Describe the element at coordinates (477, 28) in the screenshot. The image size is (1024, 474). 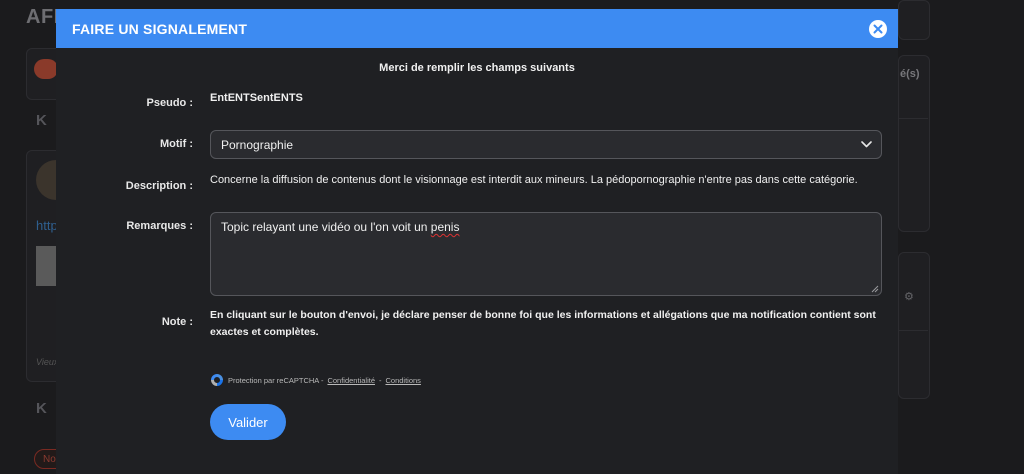
I see `dialog-header: FAIRE UN SIGNALEMENT` at that location.